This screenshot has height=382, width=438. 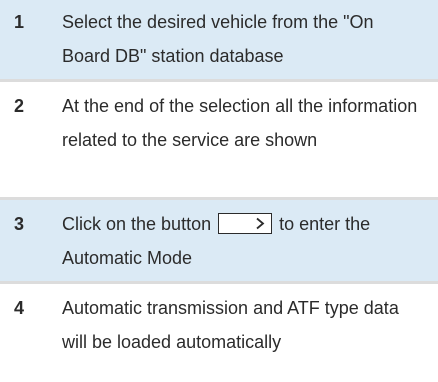 I want to click on step-number: 4, so click(x=19, y=308).